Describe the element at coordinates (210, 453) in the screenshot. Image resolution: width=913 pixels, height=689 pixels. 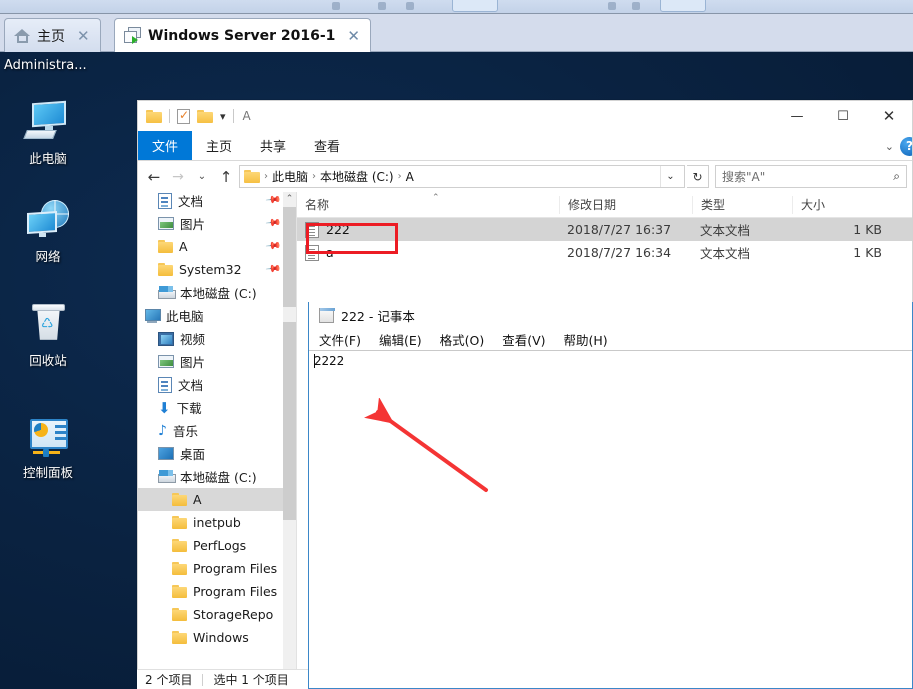
I see `nav-item-: 桌面` at that location.